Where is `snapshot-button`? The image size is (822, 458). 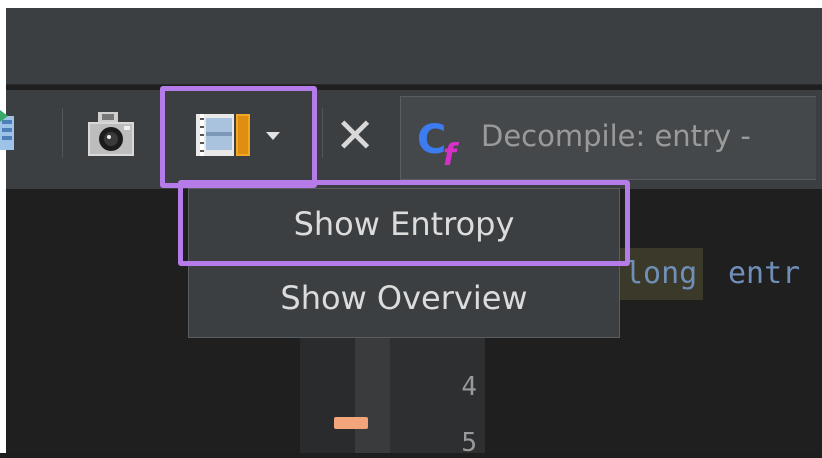
snapshot-button is located at coordinates (111, 136).